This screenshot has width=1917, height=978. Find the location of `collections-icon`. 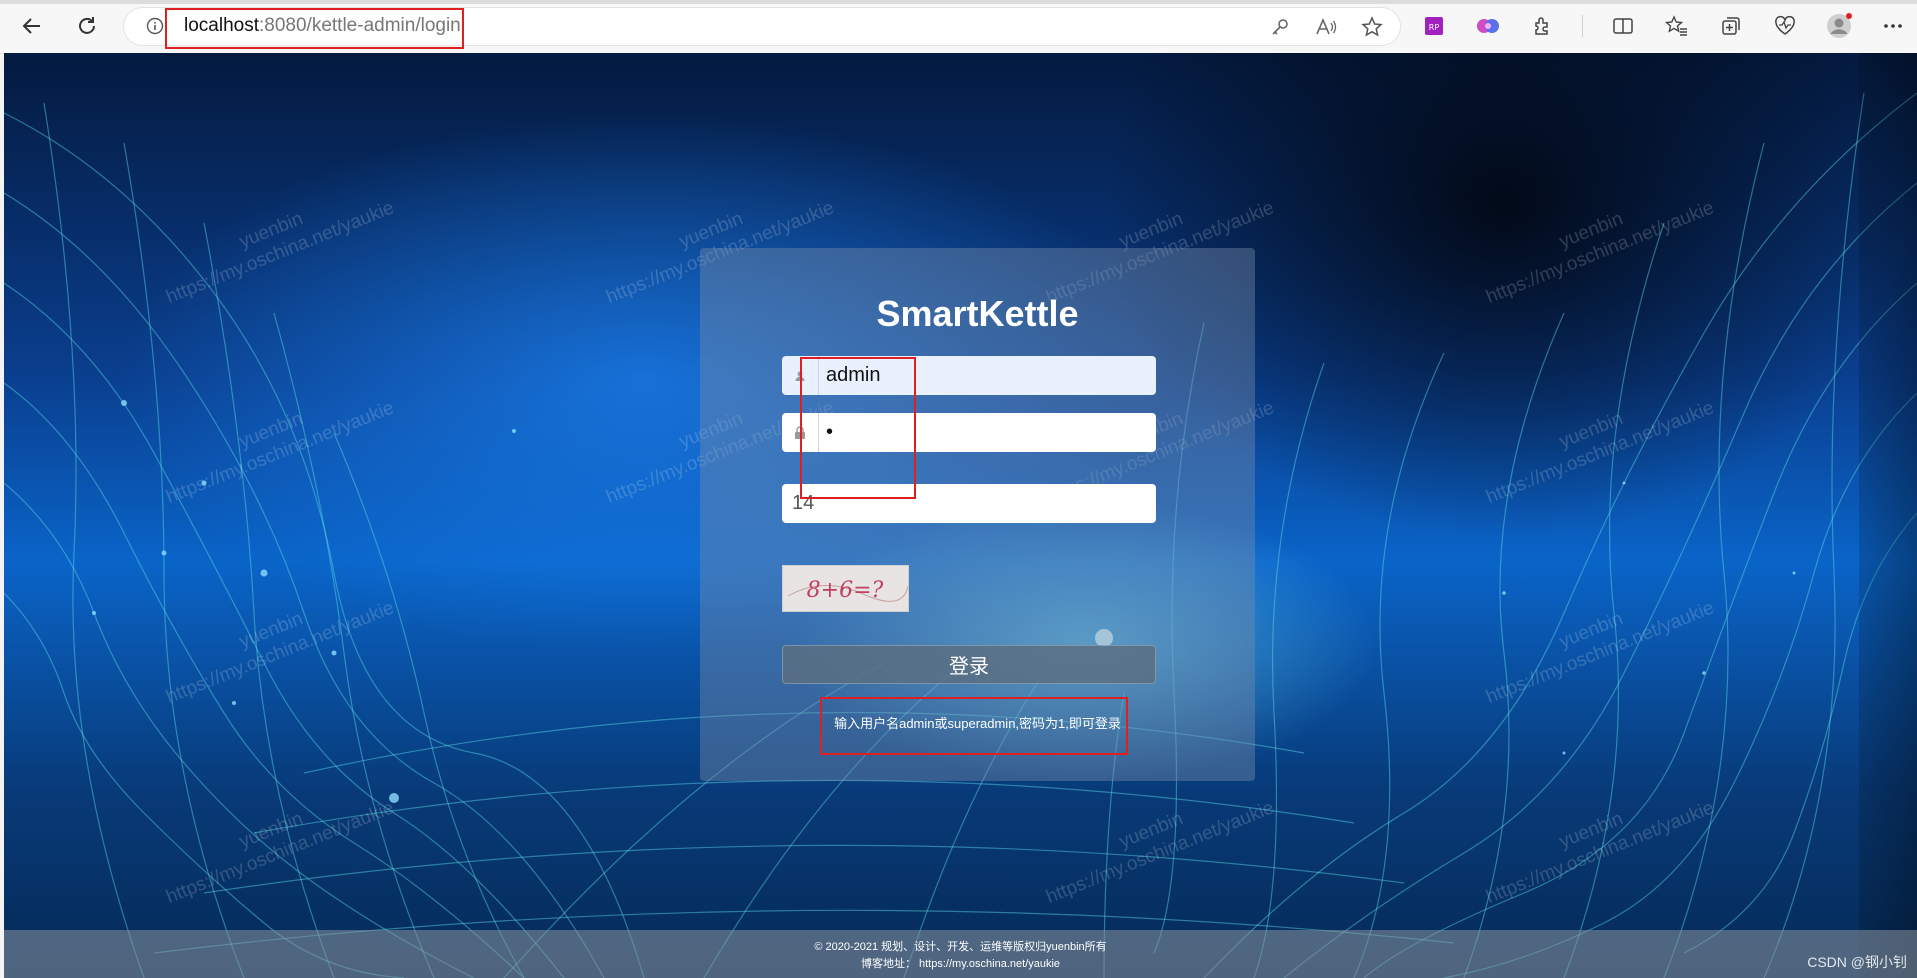

collections-icon is located at coordinates (1731, 26).